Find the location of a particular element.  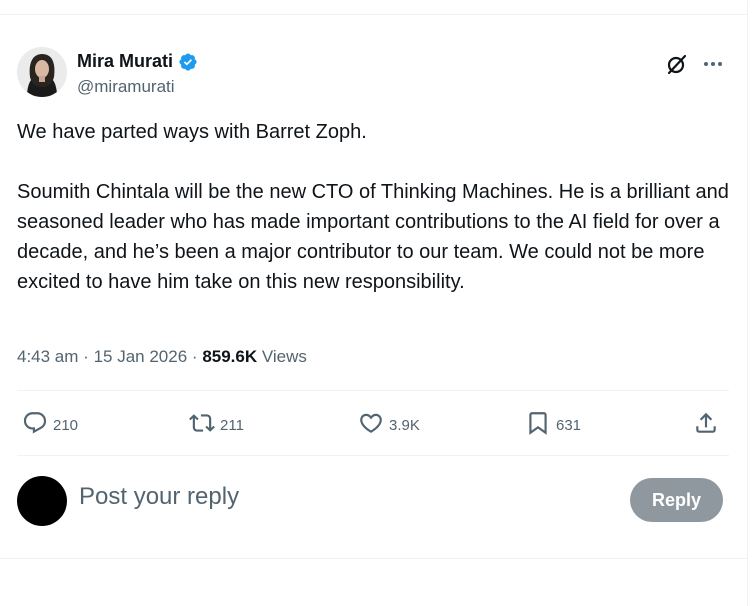

share-icon is located at coordinates (706, 425).